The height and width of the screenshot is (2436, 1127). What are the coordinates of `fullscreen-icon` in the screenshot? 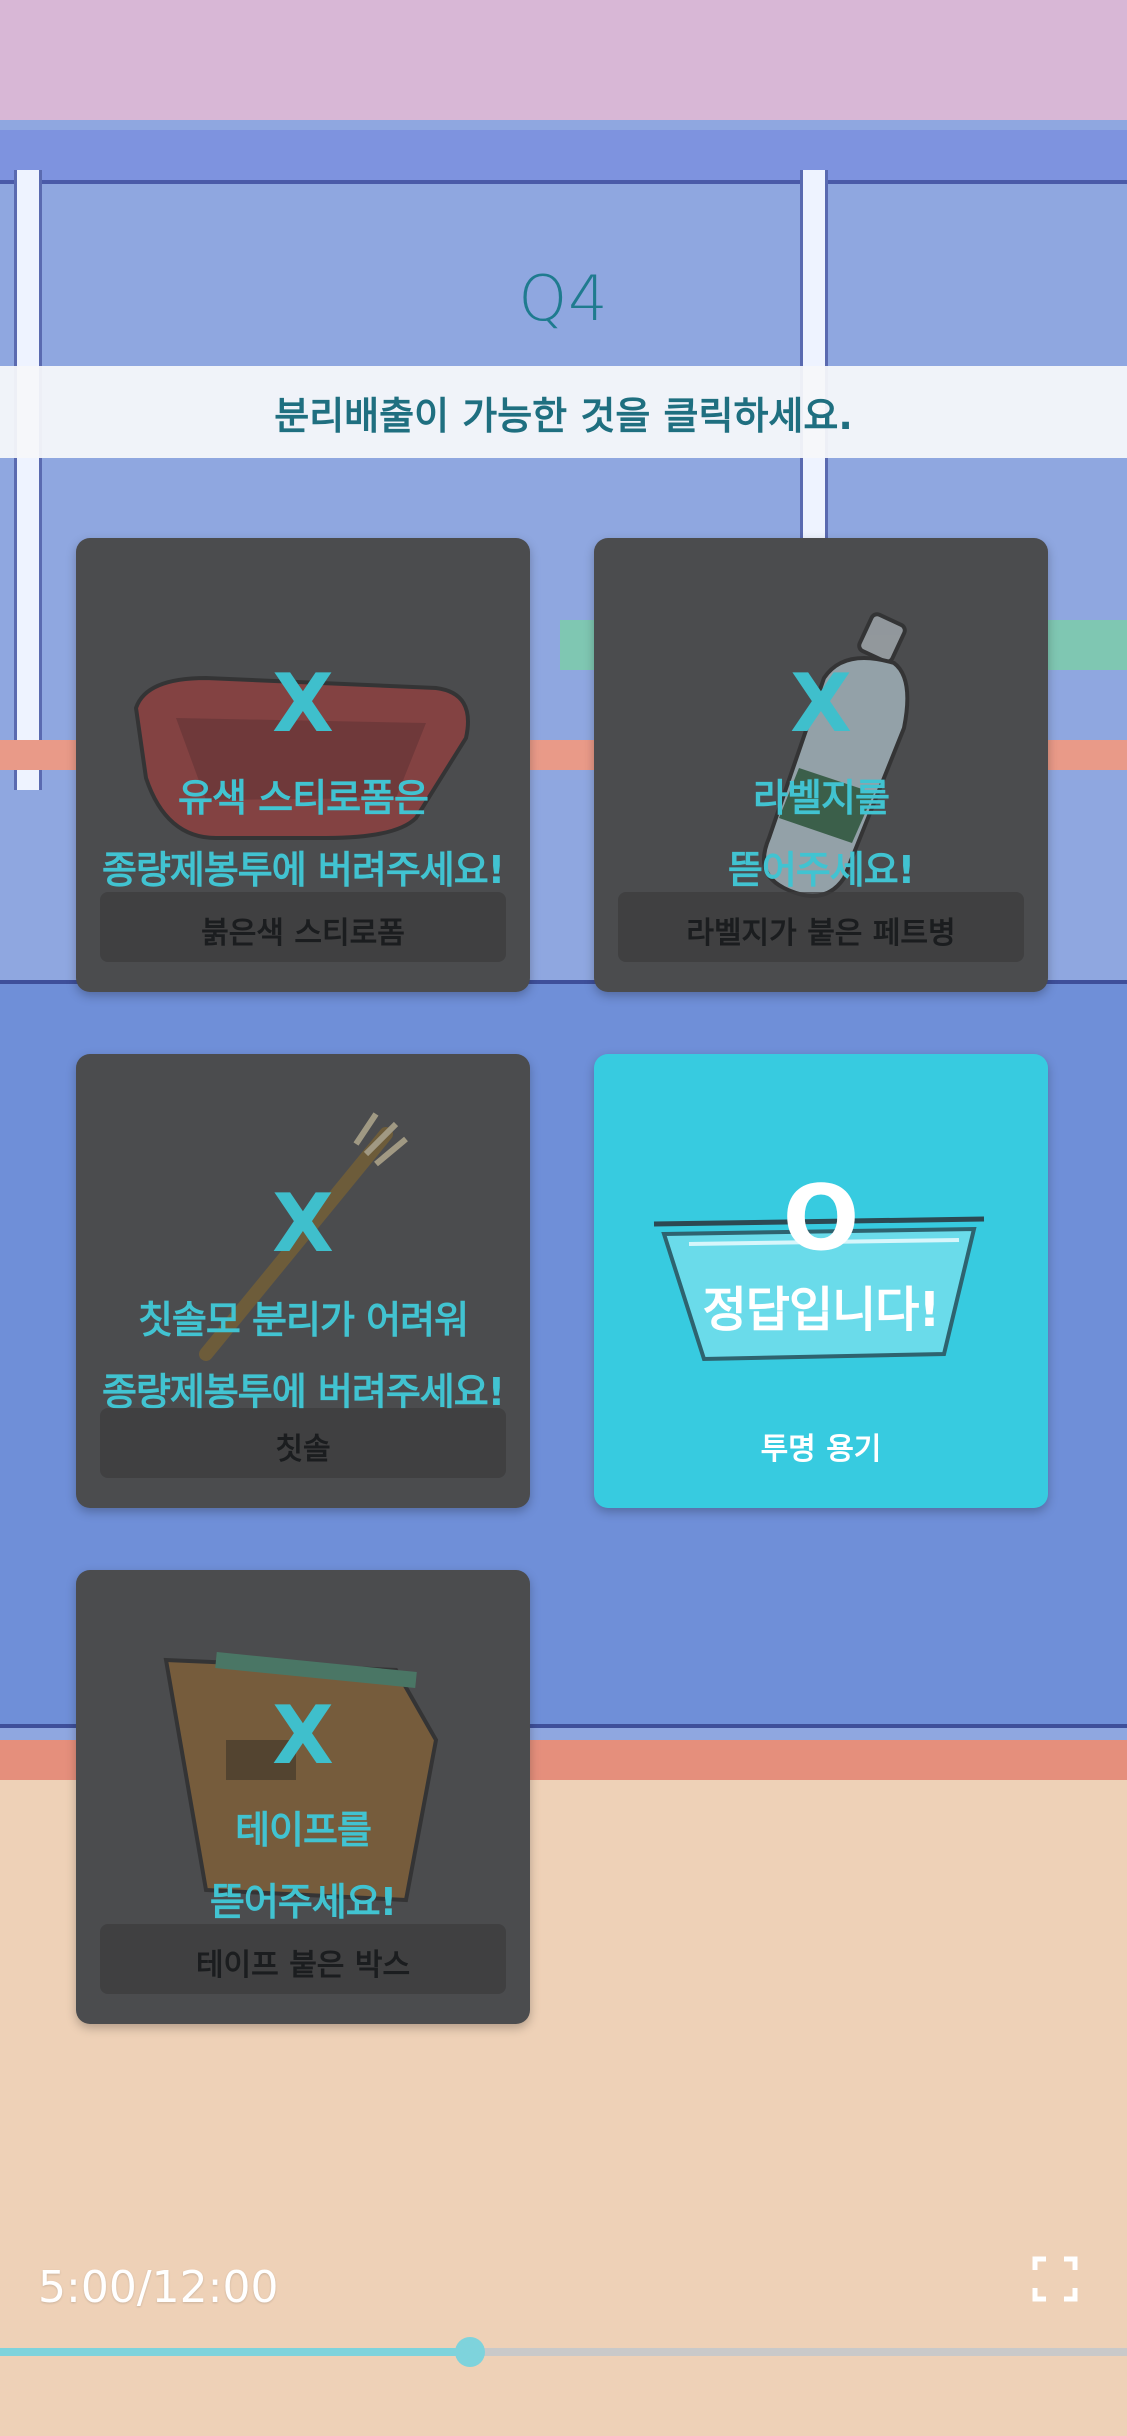 It's located at (1055, 2279).